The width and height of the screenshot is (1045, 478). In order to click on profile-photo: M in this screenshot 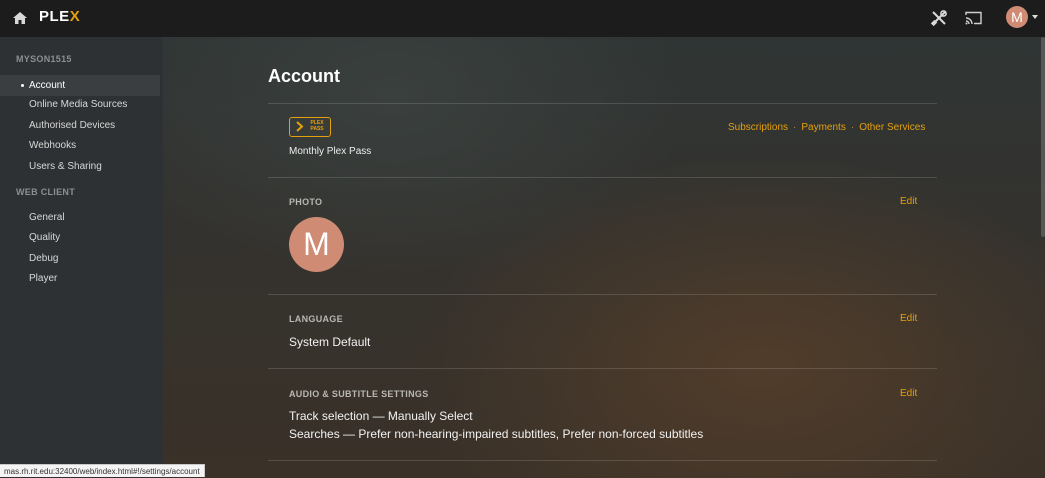, I will do `click(316, 244)`.